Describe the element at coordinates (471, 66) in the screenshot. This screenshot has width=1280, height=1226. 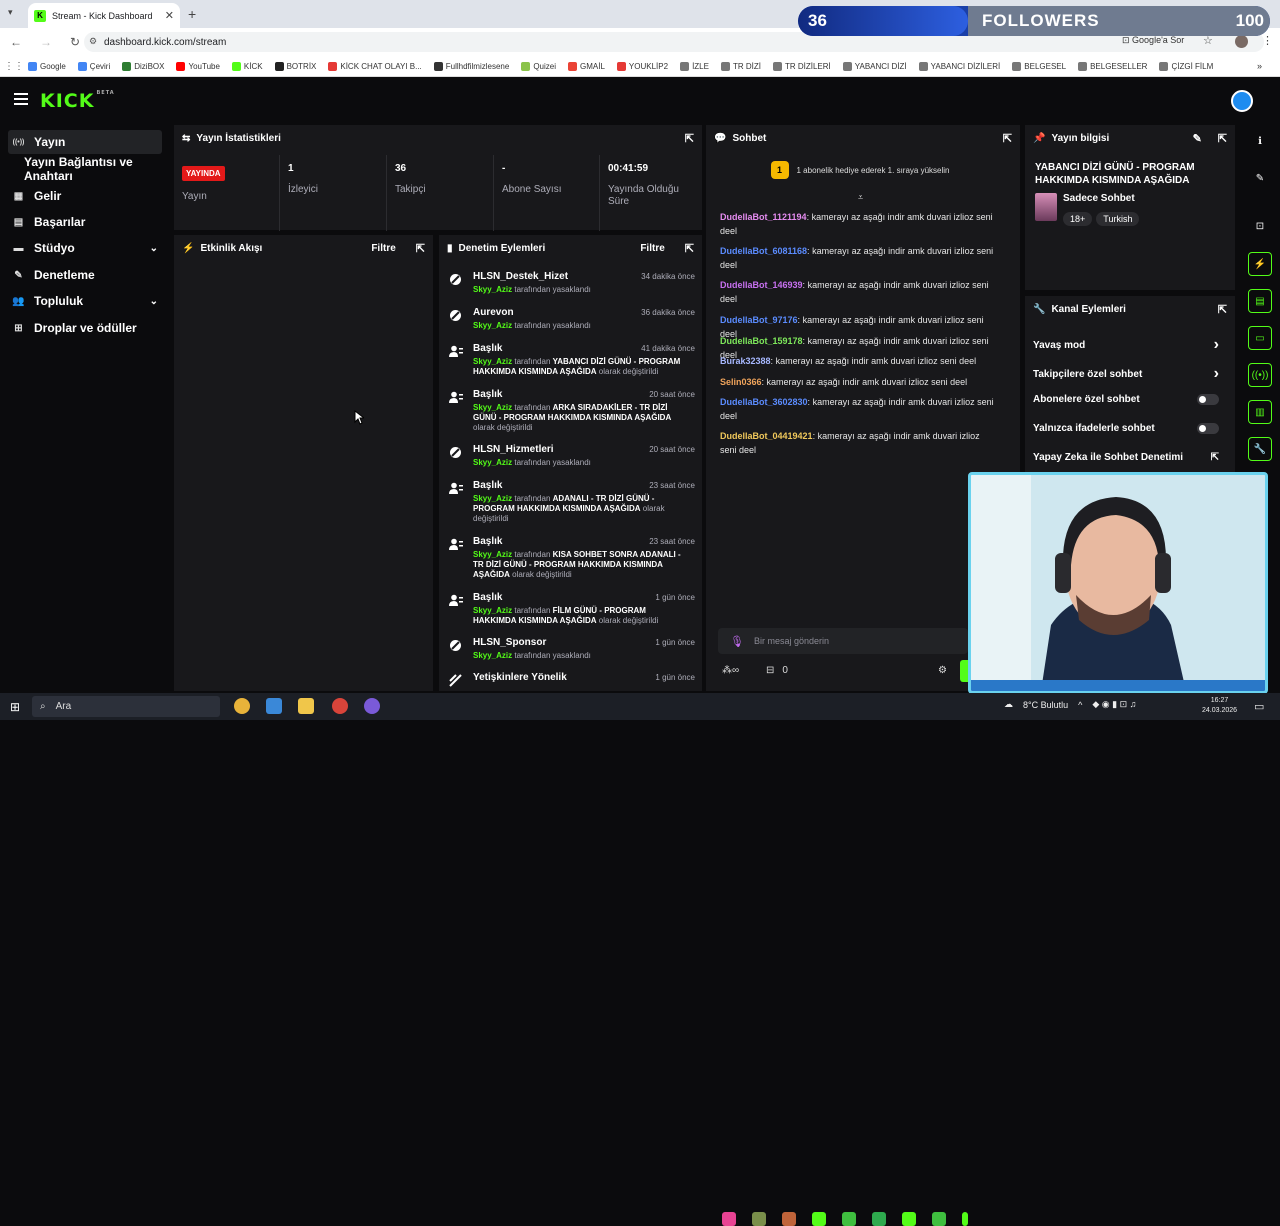
I see `bookmark-item: Fullhdfilmizlesene` at that location.